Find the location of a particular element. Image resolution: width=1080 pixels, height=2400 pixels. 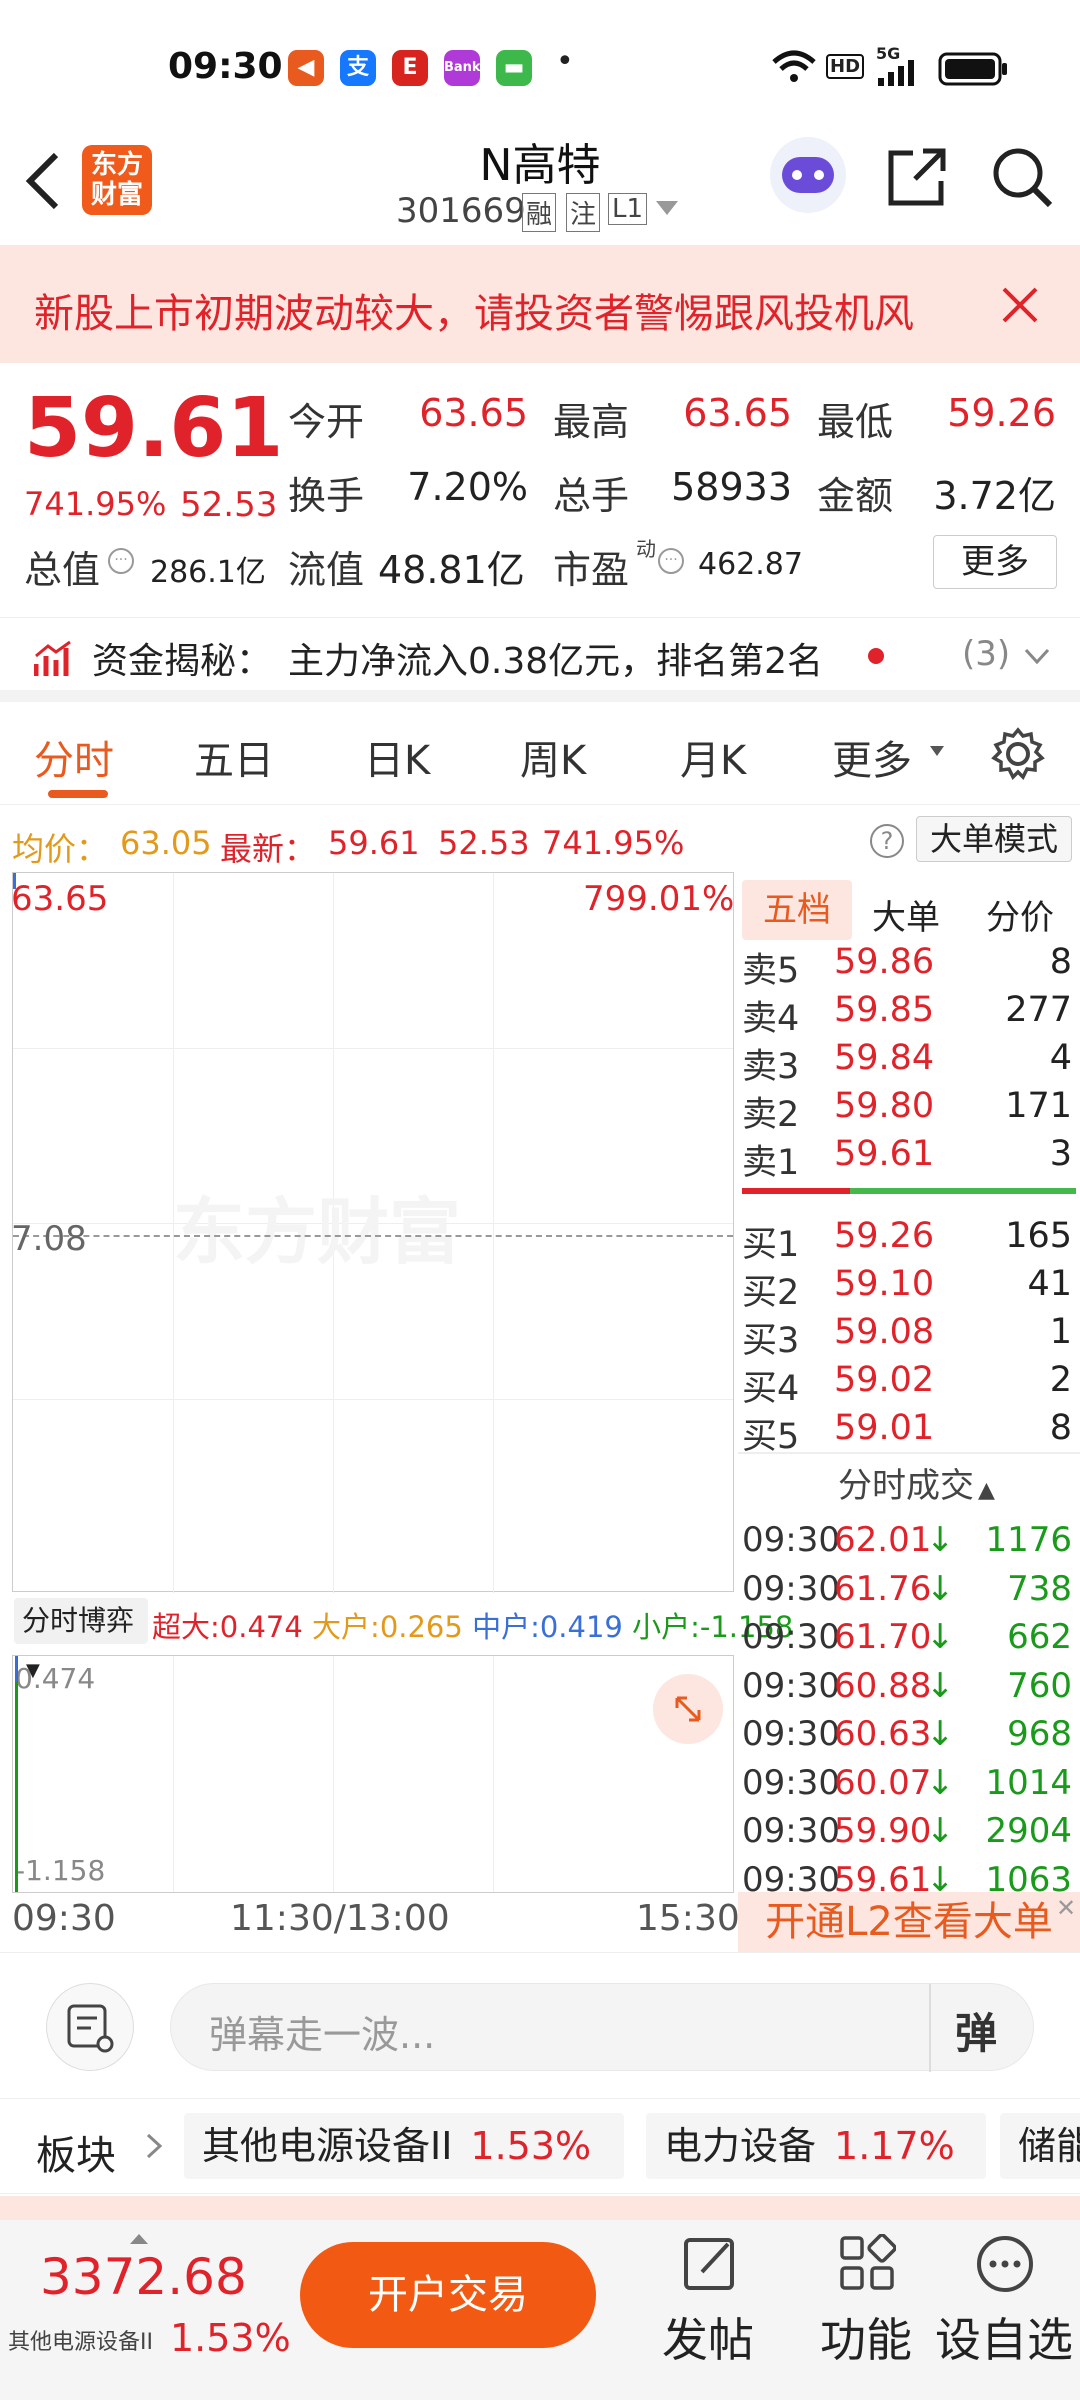

latest-change: 52.53 is located at coordinates (484, 843).